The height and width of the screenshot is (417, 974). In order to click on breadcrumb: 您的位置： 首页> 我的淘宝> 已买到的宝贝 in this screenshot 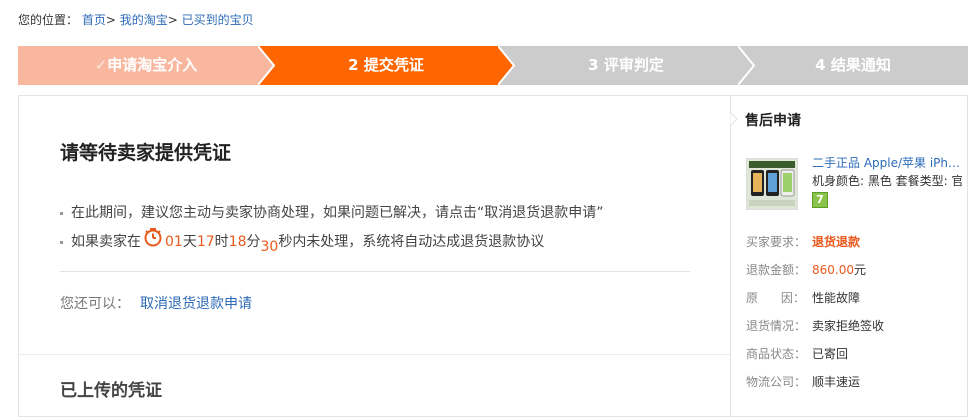, I will do `click(136, 19)`.